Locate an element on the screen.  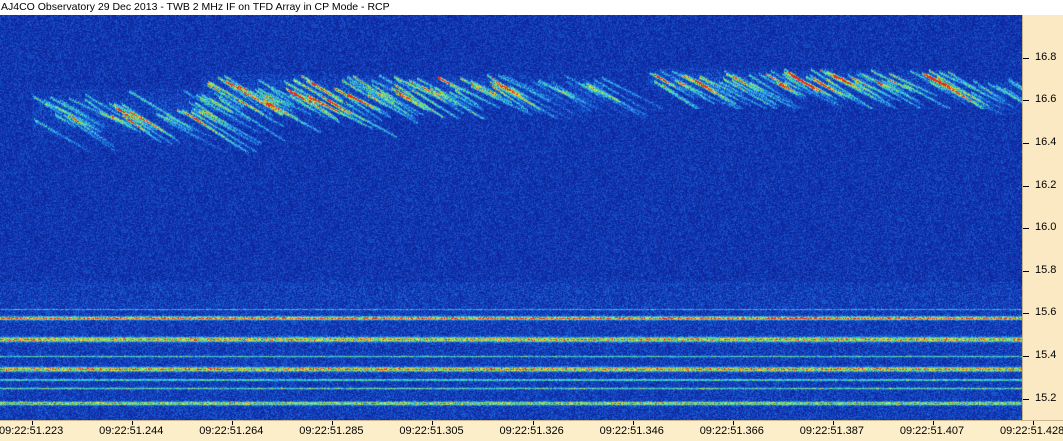
x-tick-label: 09:22:51.366 is located at coordinates (731, 431).